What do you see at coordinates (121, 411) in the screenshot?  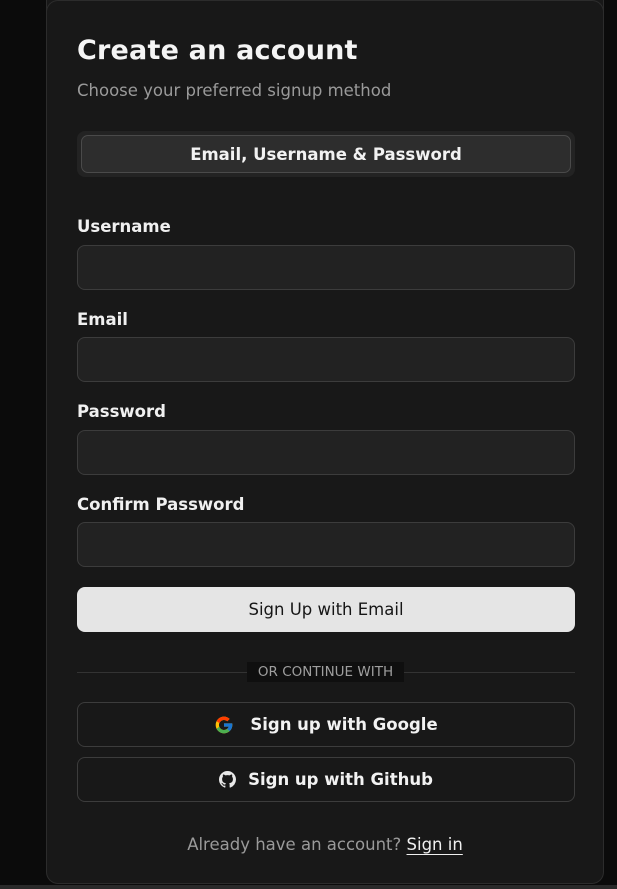 I see `password-label: Password` at bounding box center [121, 411].